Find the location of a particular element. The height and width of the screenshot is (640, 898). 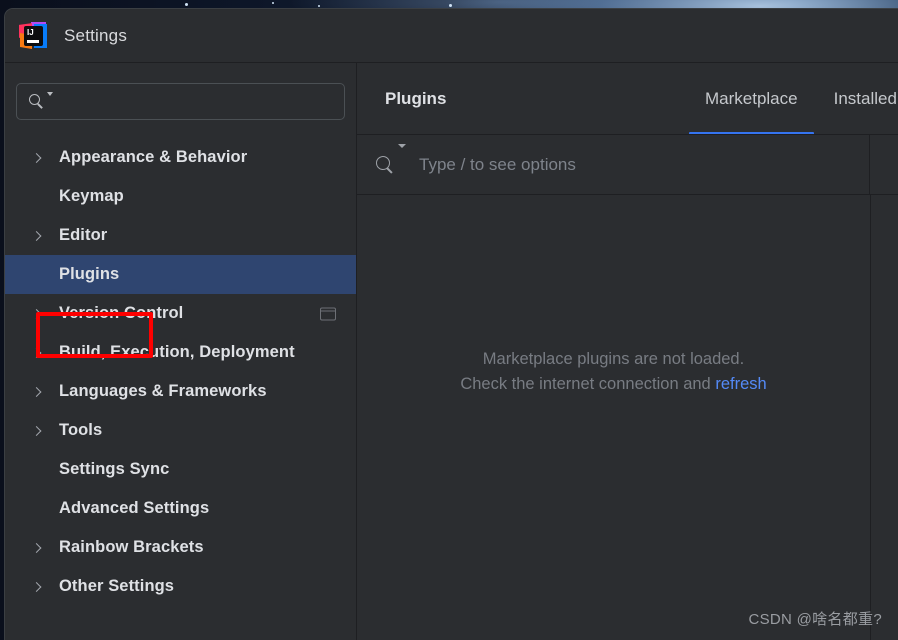

sidebar-item-label: Settings Sync is located at coordinates (114, 469).